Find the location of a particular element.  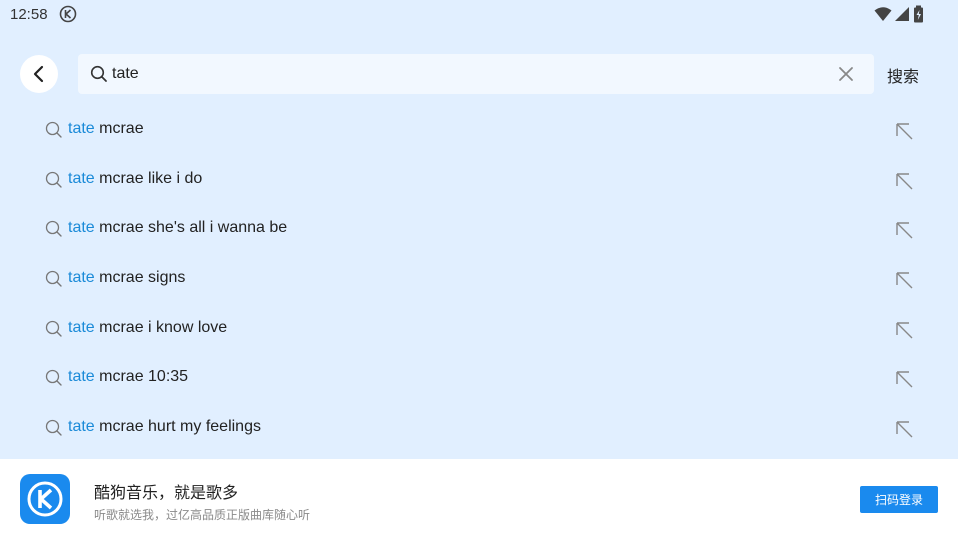

suggestion-rest: mcrae is located at coordinates (119, 128).